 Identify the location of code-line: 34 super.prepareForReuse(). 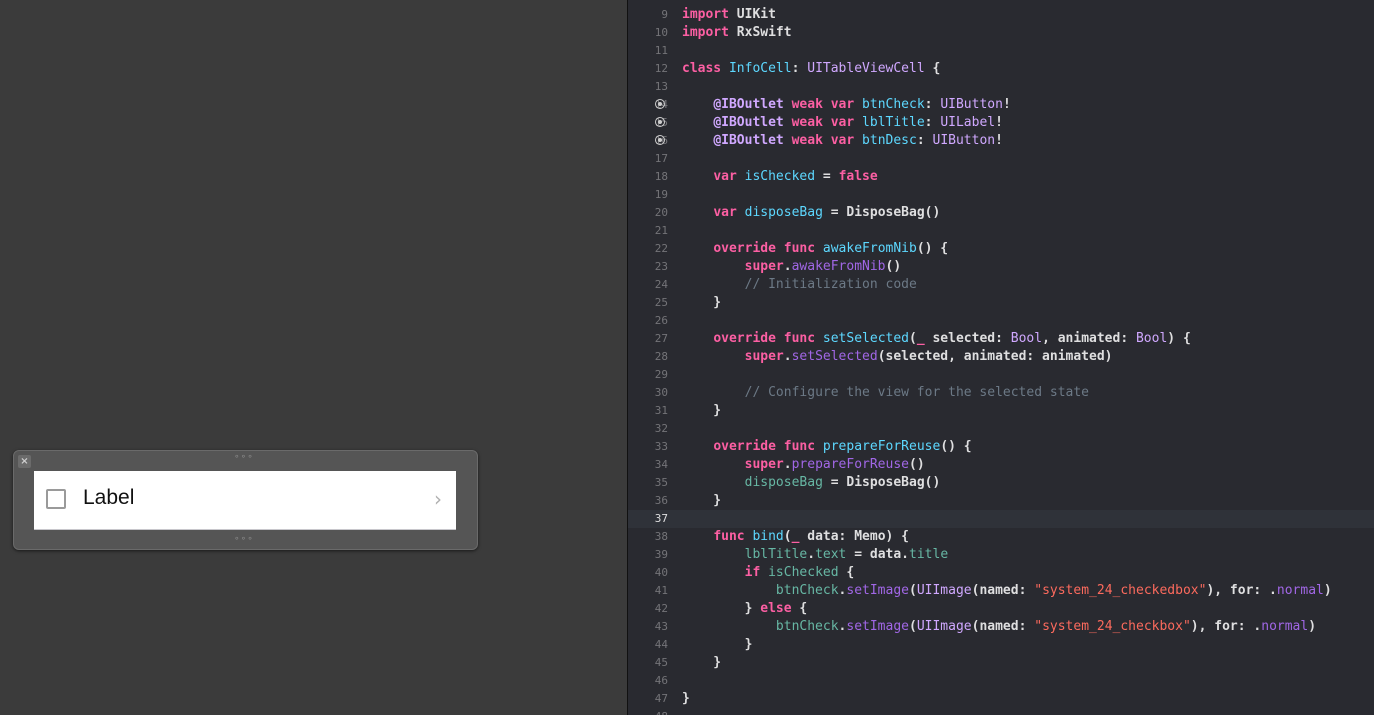
(1001, 465).